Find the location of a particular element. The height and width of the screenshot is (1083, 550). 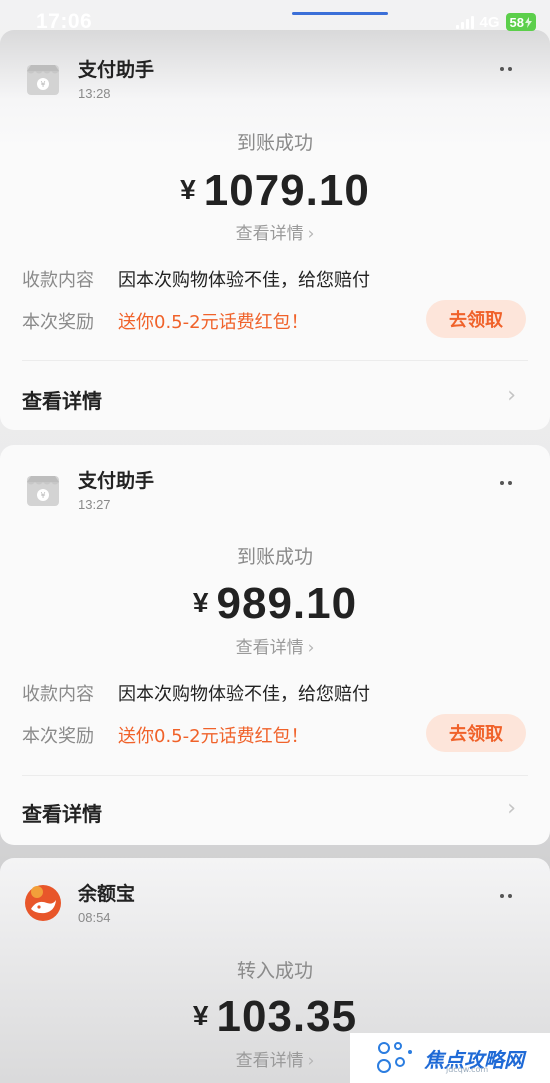

card-header: ¥ 支付助手 13:28 is located at coordinates (88, 79).